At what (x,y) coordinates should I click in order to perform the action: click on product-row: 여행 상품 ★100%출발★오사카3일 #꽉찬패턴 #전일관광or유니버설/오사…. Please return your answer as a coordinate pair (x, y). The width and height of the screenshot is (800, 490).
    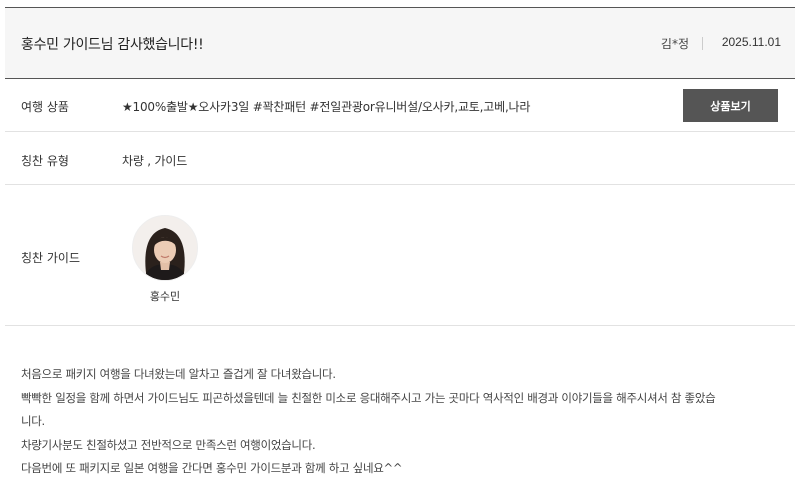
    Looking at the image, I should click on (400, 105).